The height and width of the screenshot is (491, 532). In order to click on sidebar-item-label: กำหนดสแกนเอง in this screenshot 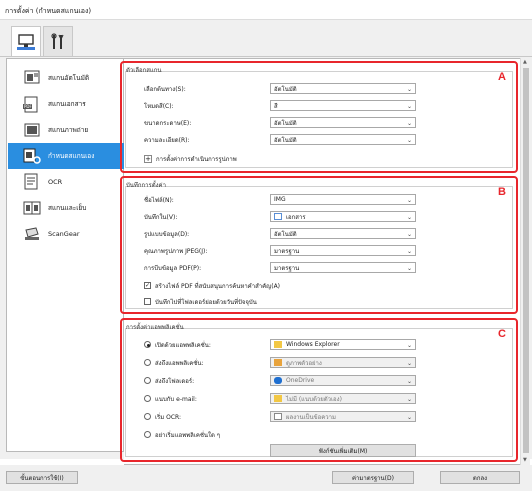, I will do `click(71, 156)`.